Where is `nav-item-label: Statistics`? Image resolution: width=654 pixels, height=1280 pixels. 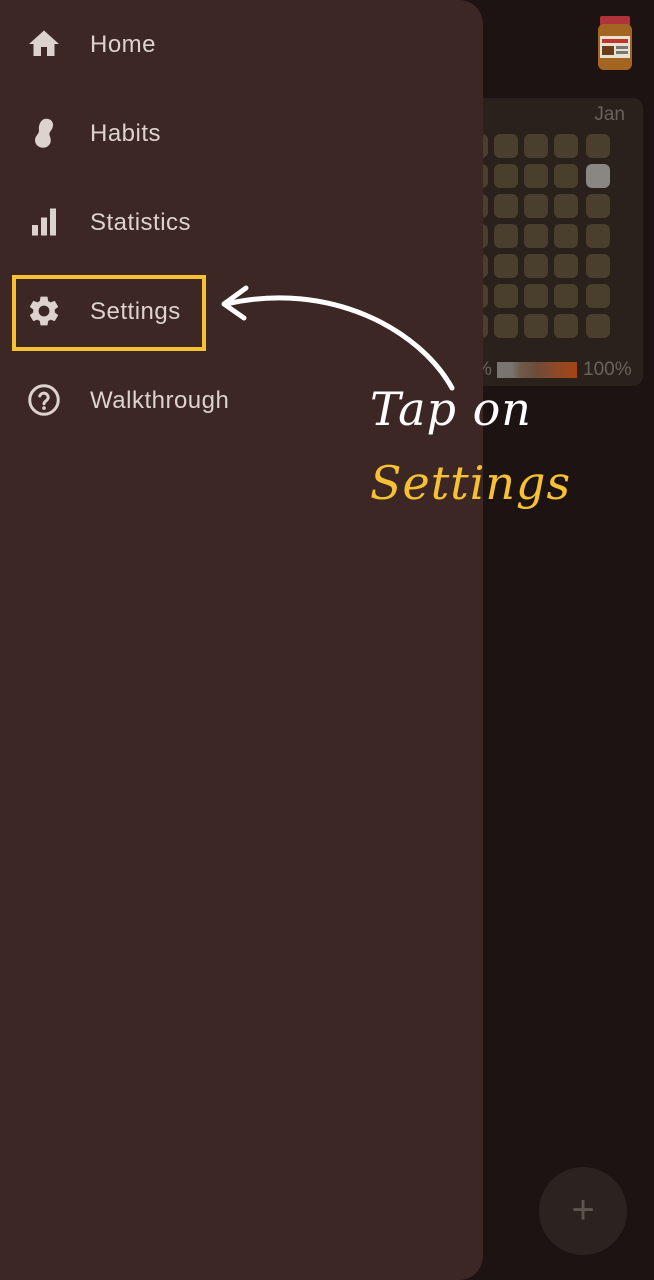
nav-item-label: Statistics is located at coordinates (141, 222).